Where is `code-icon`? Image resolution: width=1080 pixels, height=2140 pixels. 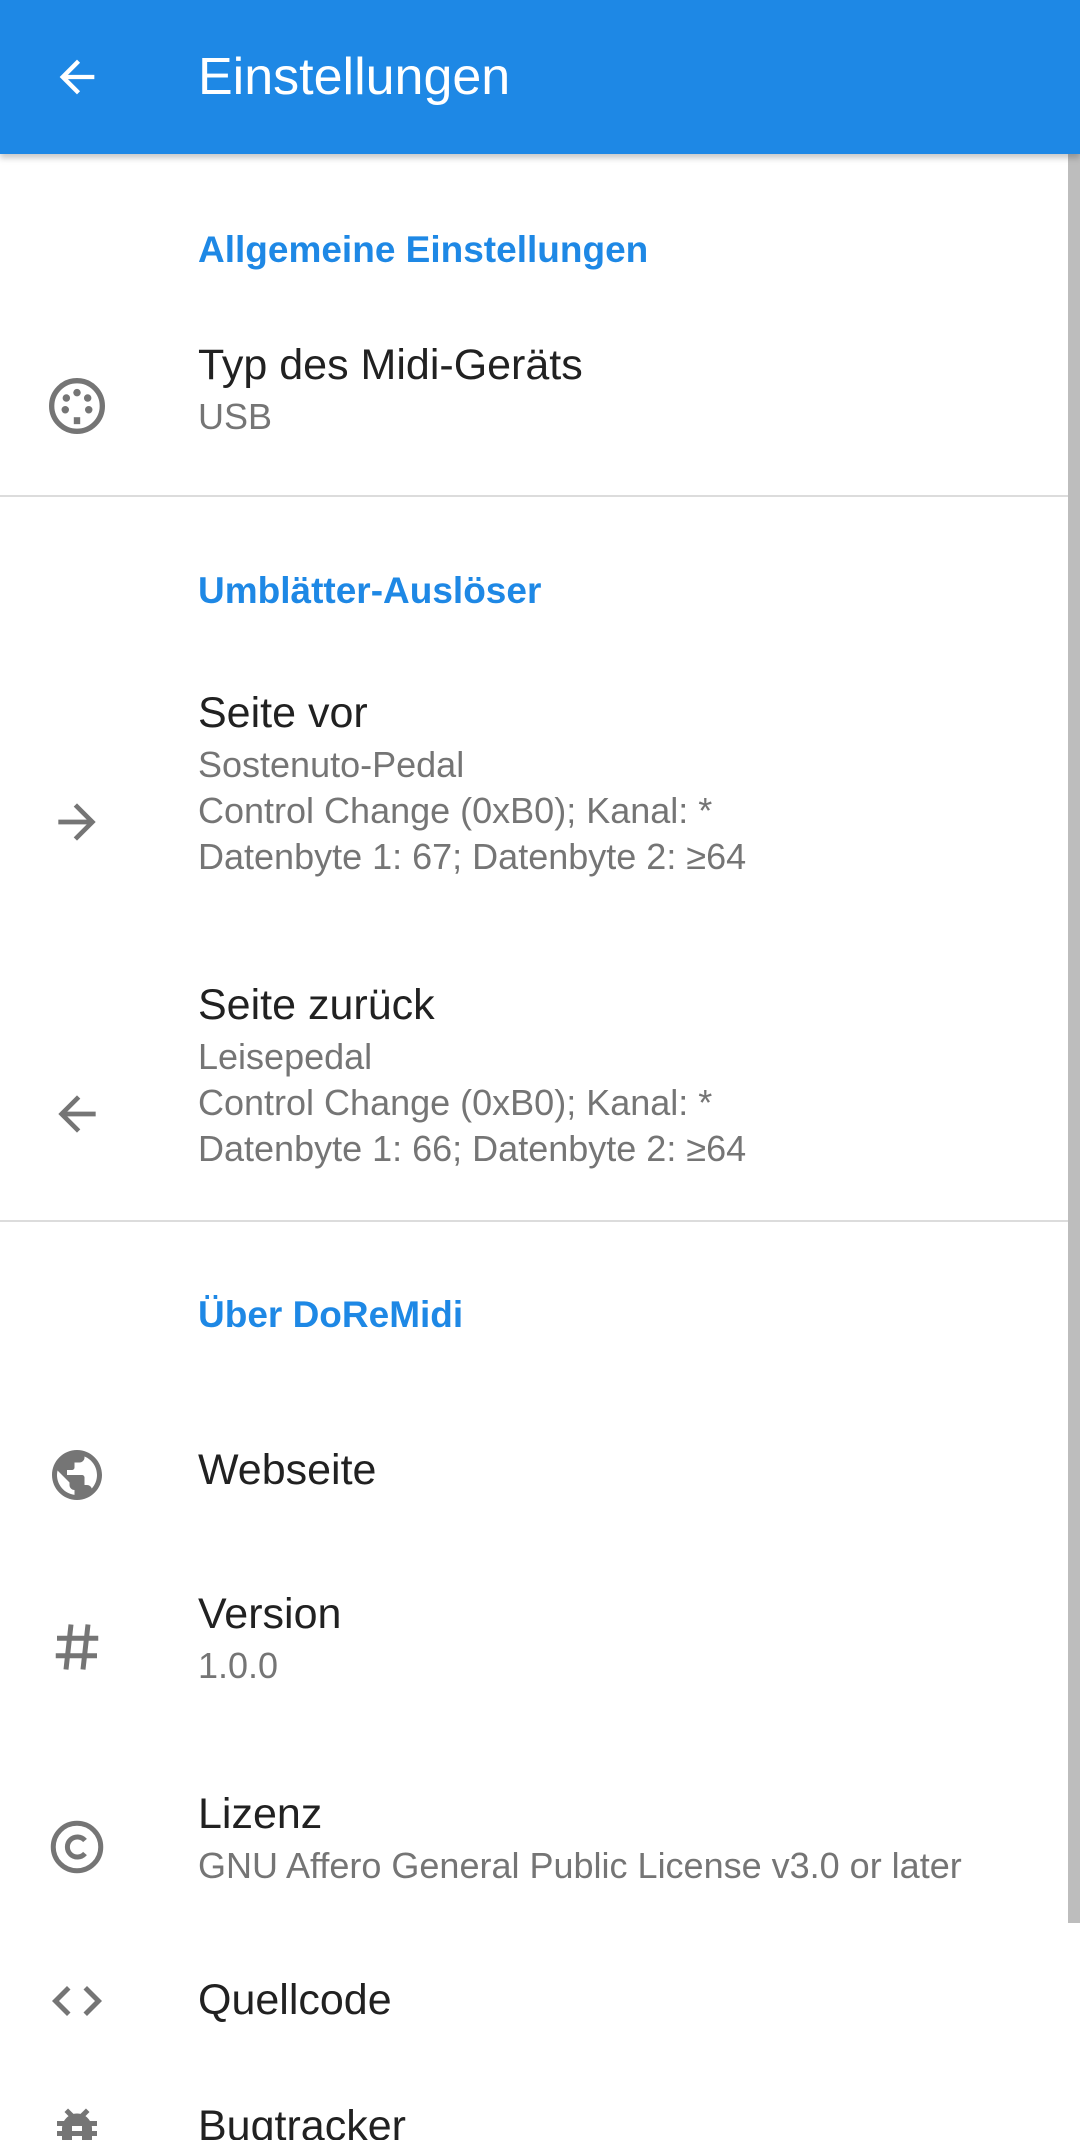 code-icon is located at coordinates (77, 2001).